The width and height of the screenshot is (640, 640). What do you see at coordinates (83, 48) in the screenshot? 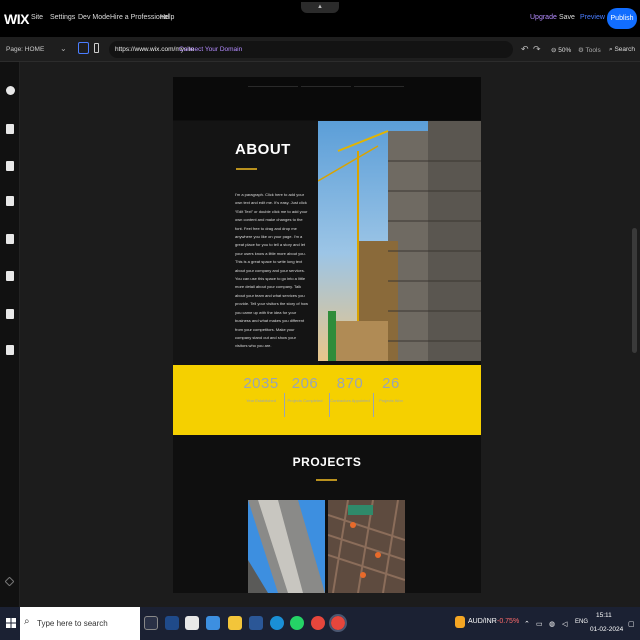
I see `desktop-view-icon` at bounding box center [83, 48].